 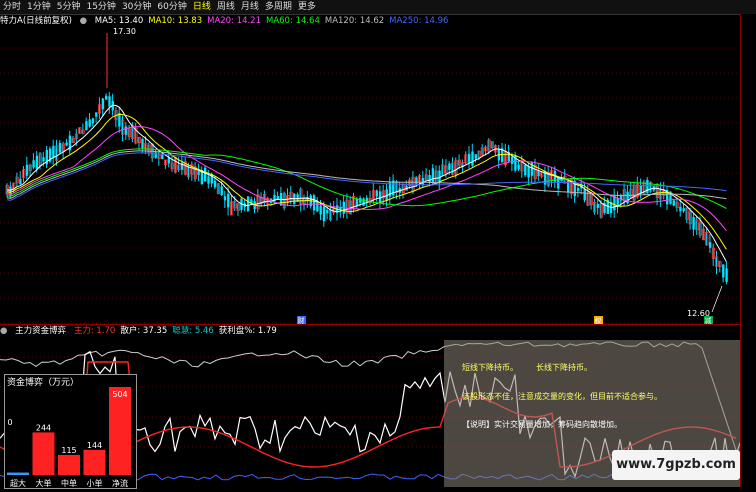 What do you see at coordinates (193, 331) in the screenshot?
I see `indicator-value-label: 聪慧: 5.46` at bounding box center [193, 331].